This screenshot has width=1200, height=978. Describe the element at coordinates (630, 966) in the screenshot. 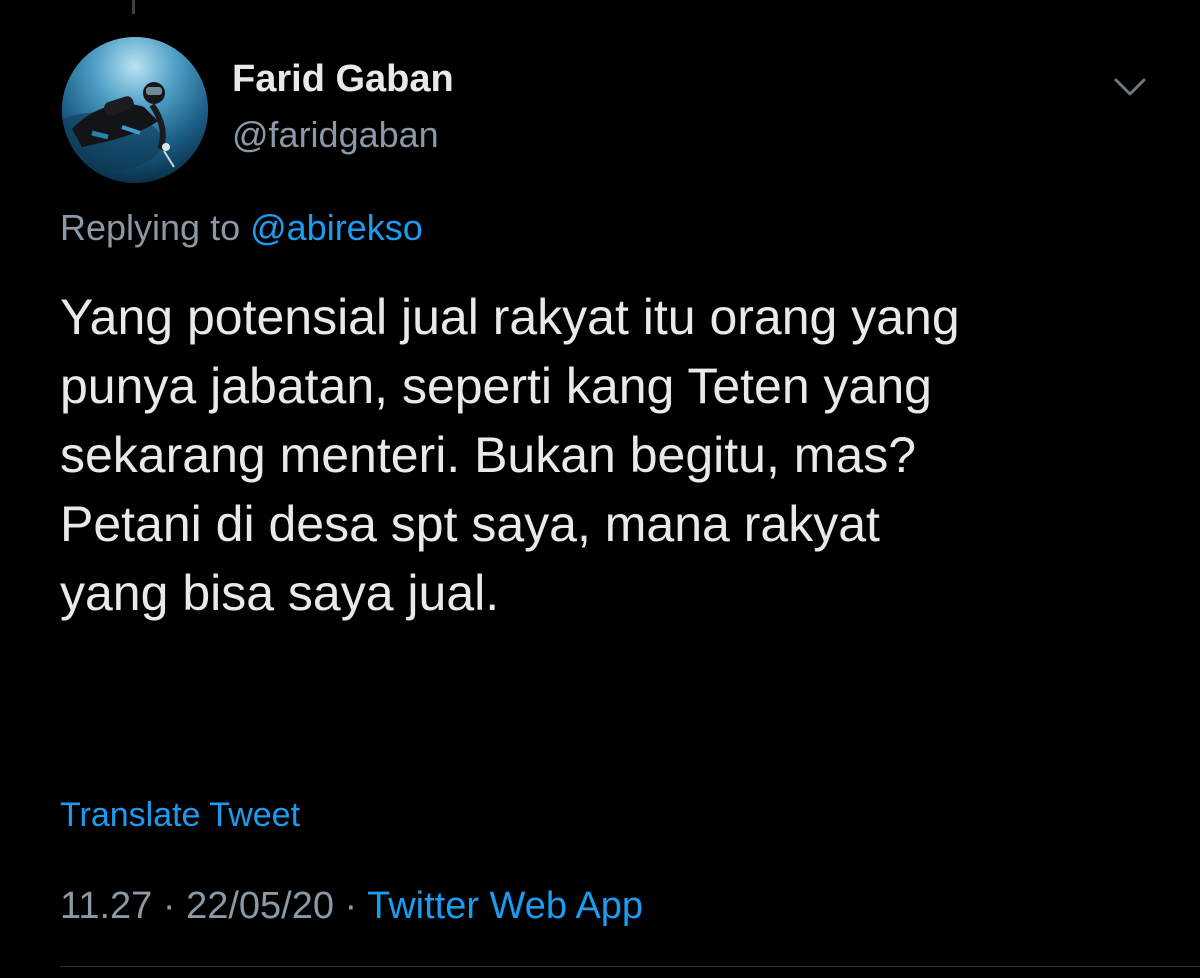

I see `divider` at that location.